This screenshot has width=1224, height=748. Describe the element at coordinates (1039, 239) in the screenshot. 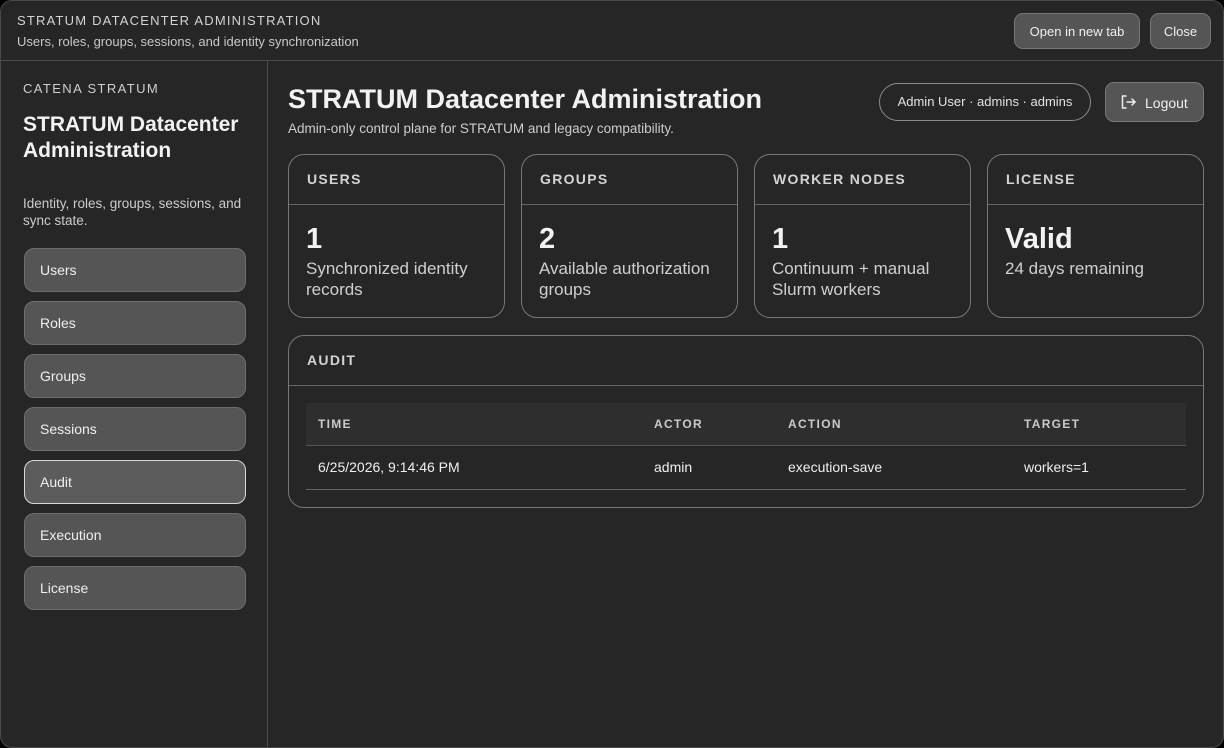

I see `card-value: Valid` at that location.